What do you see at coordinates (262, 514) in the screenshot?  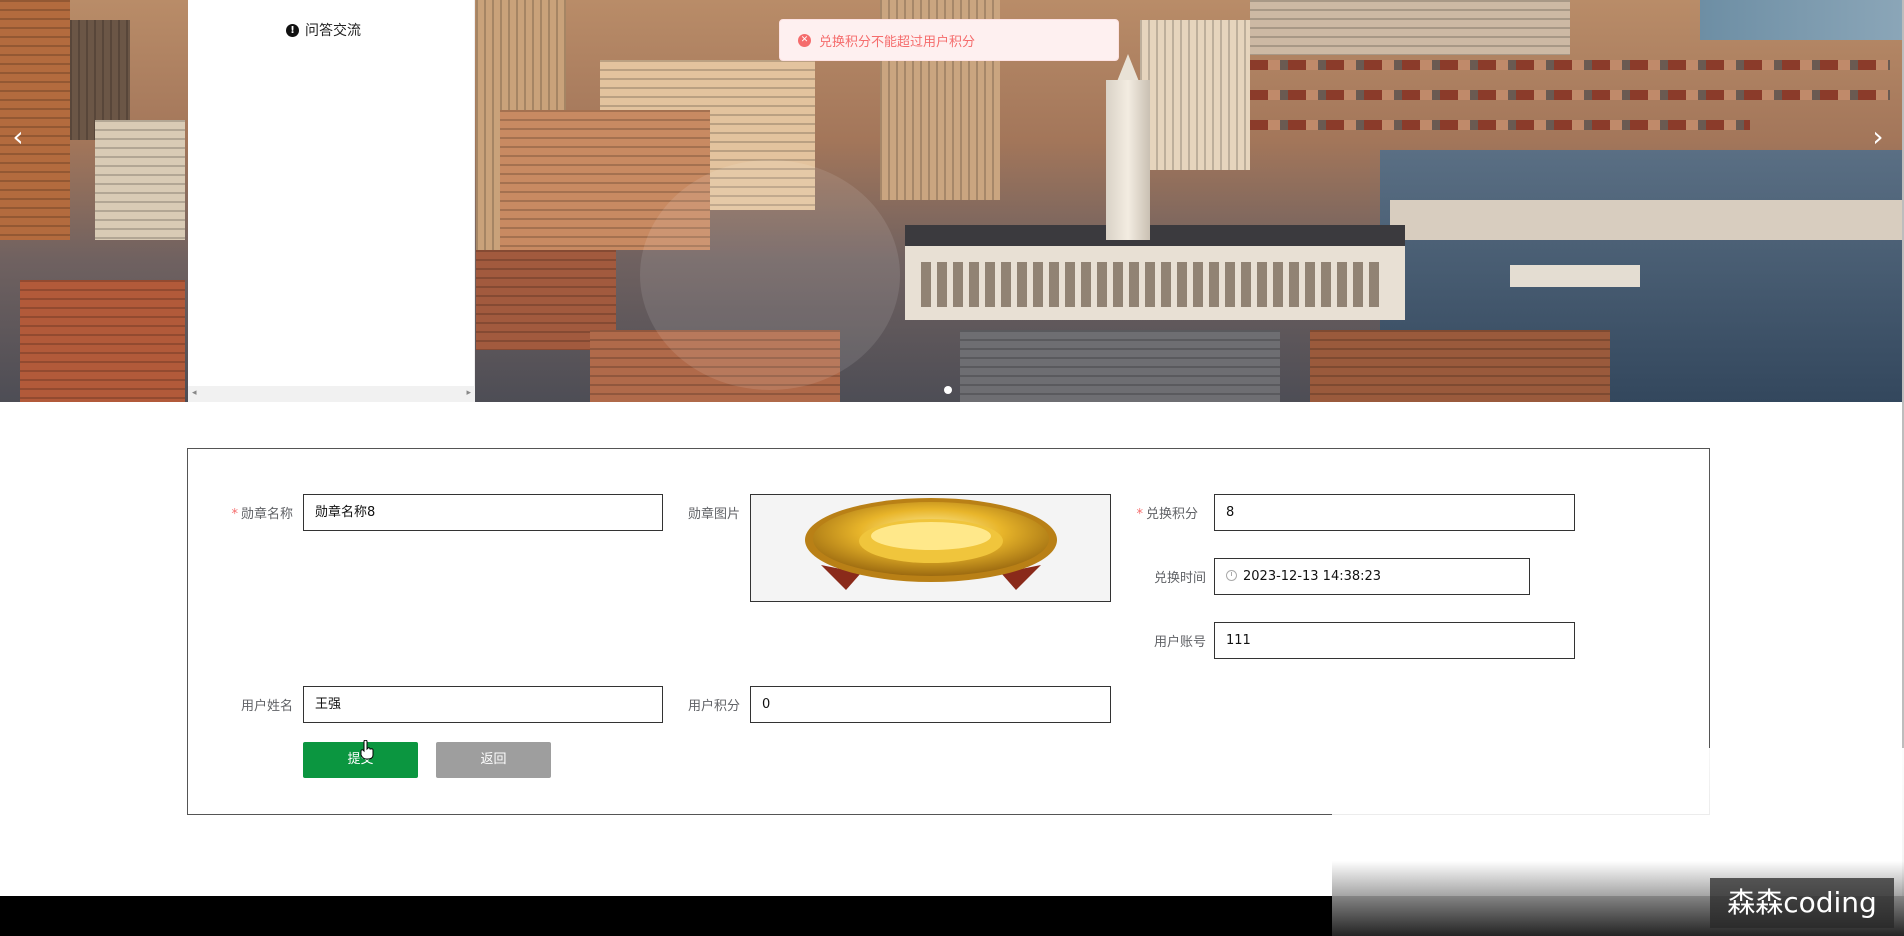 I see `medal-name-label: * 勋章名称` at bounding box center [262, 514].